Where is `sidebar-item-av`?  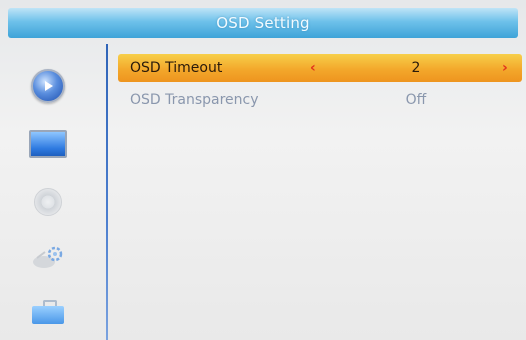
sidebar-item-av is located at coordinates (48, 86).